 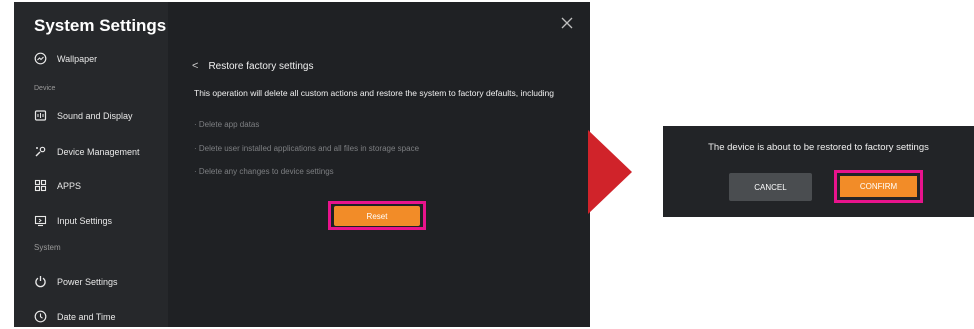 I want to click on sidebar-item-label: Power Settings, so click(x=87, y=281).